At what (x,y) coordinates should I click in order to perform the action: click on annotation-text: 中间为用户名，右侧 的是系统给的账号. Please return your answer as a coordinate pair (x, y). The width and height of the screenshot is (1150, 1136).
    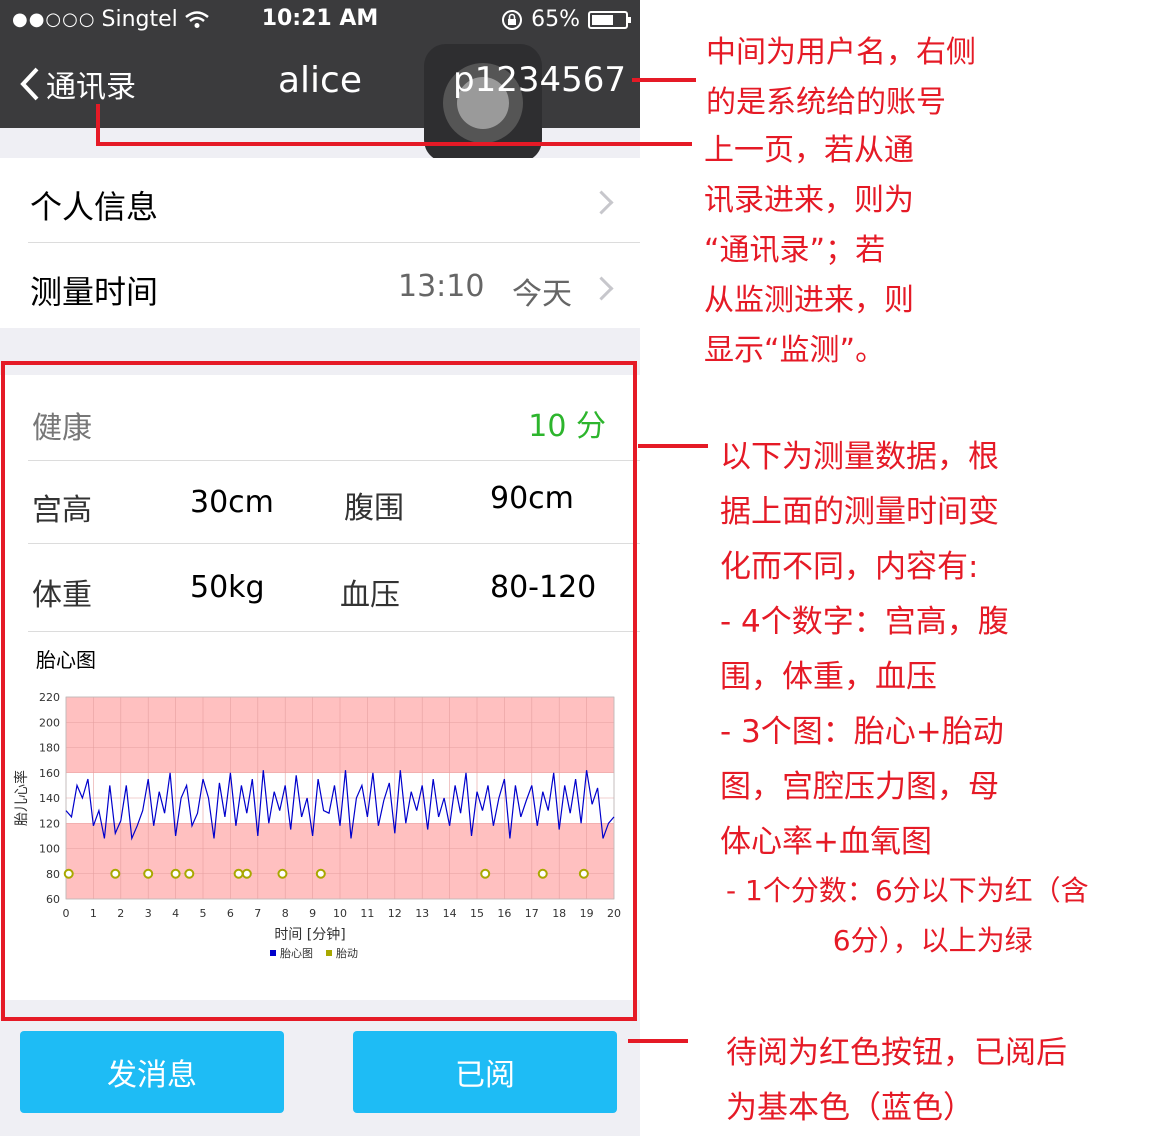
    Looking at the image, I should click on (841, 77).